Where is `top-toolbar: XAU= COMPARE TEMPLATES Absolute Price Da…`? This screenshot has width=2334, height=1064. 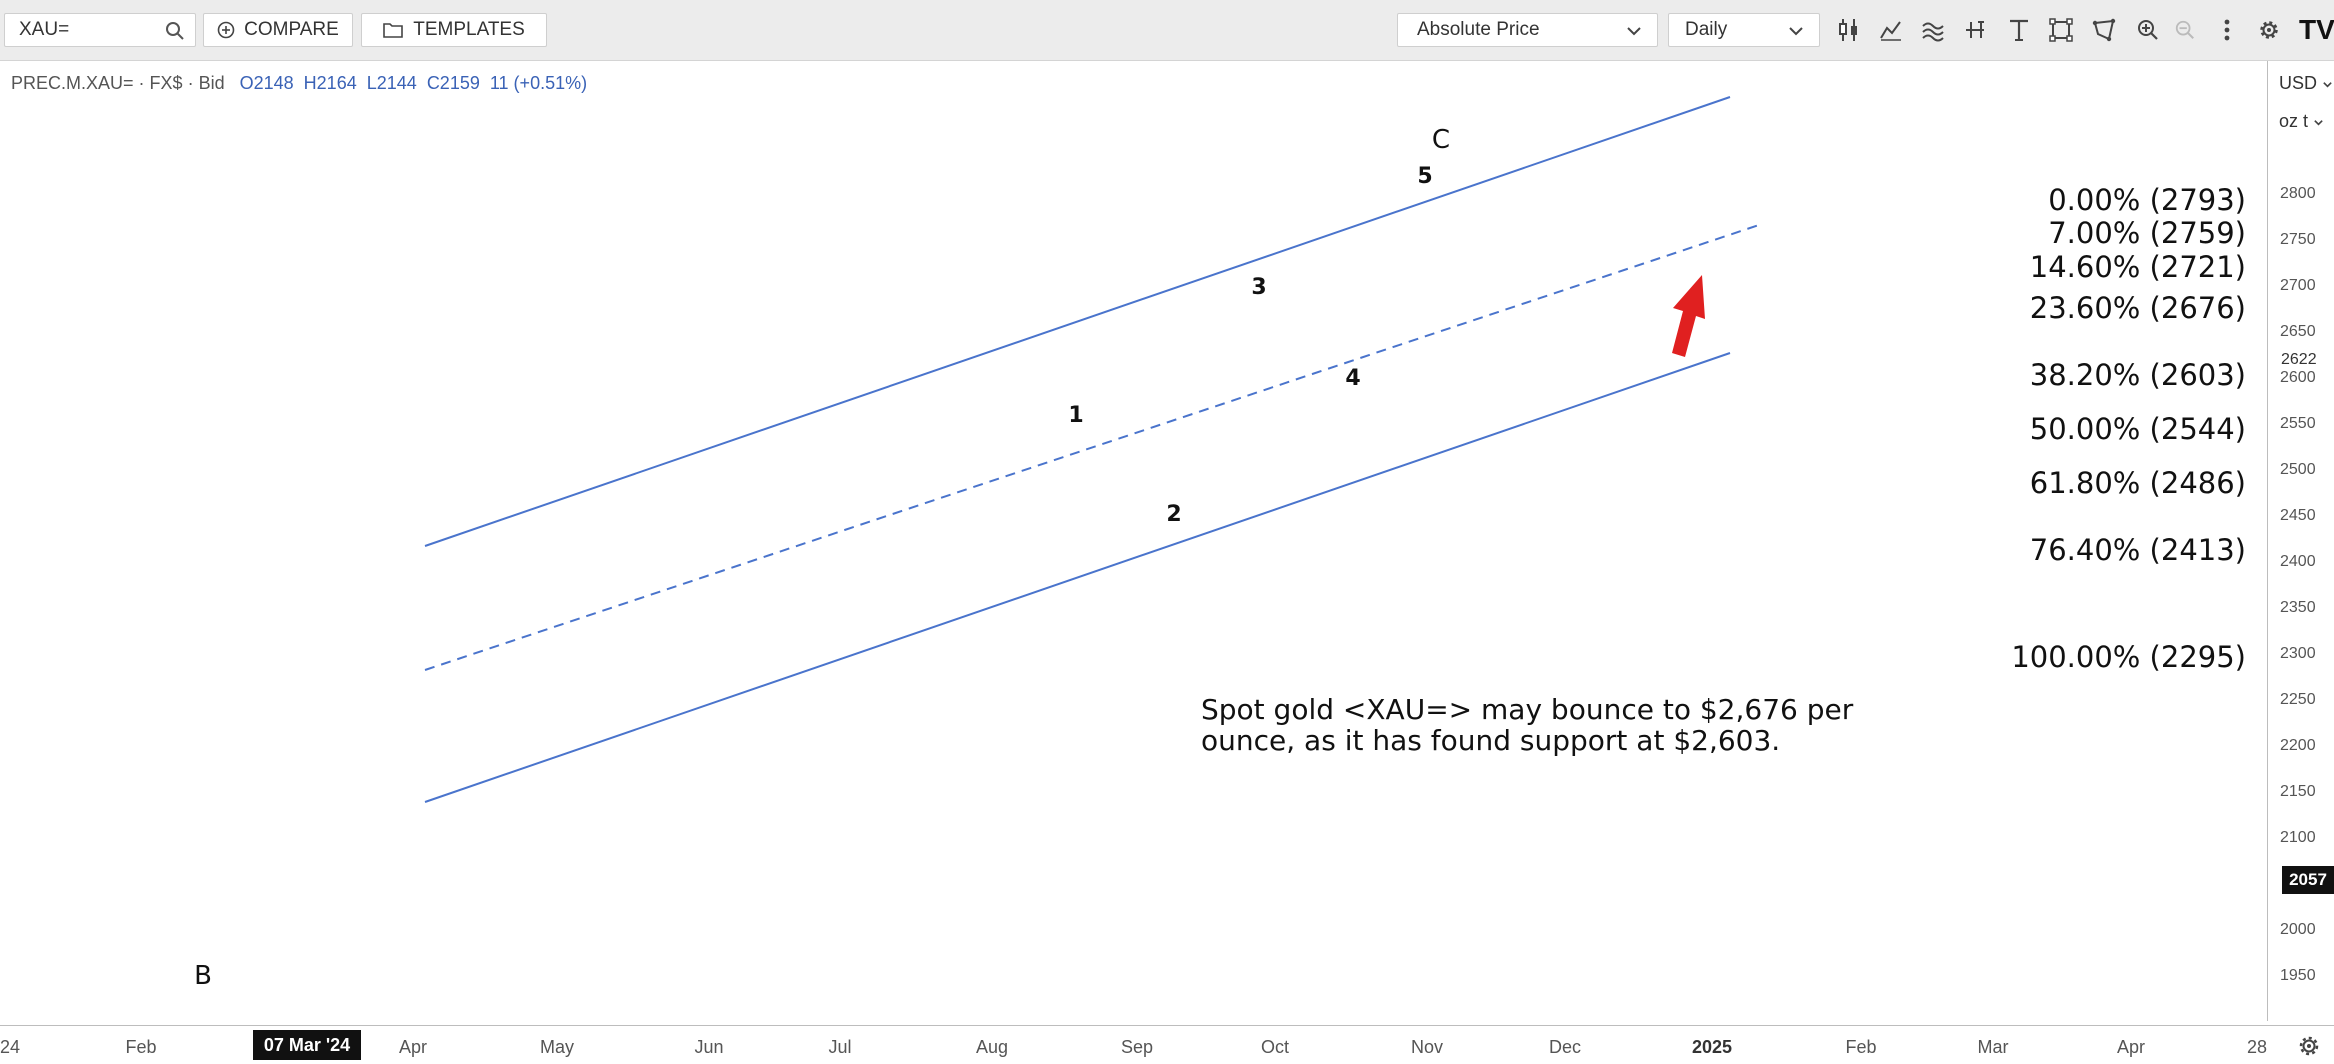 top-toolbar: XAU= COMPARE TEMPLATES Absolute Price Da… is located at coordinates (1167, 30).